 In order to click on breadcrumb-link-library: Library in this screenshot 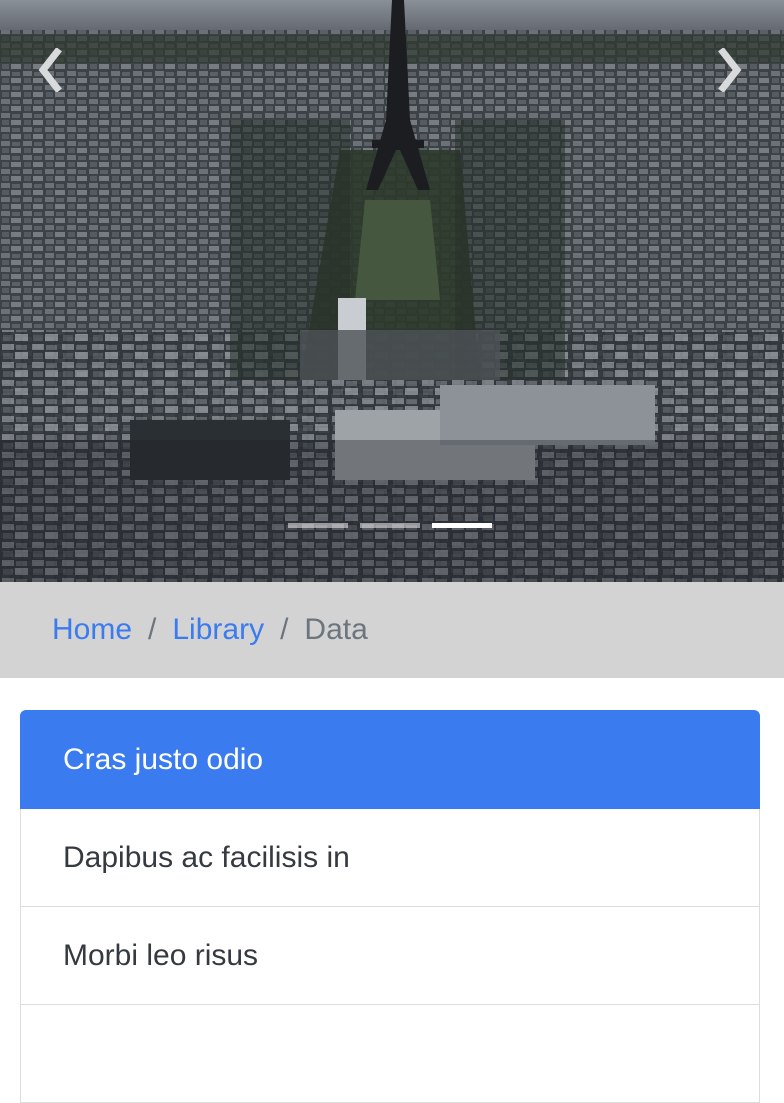, I will do `click(218, 630)`.